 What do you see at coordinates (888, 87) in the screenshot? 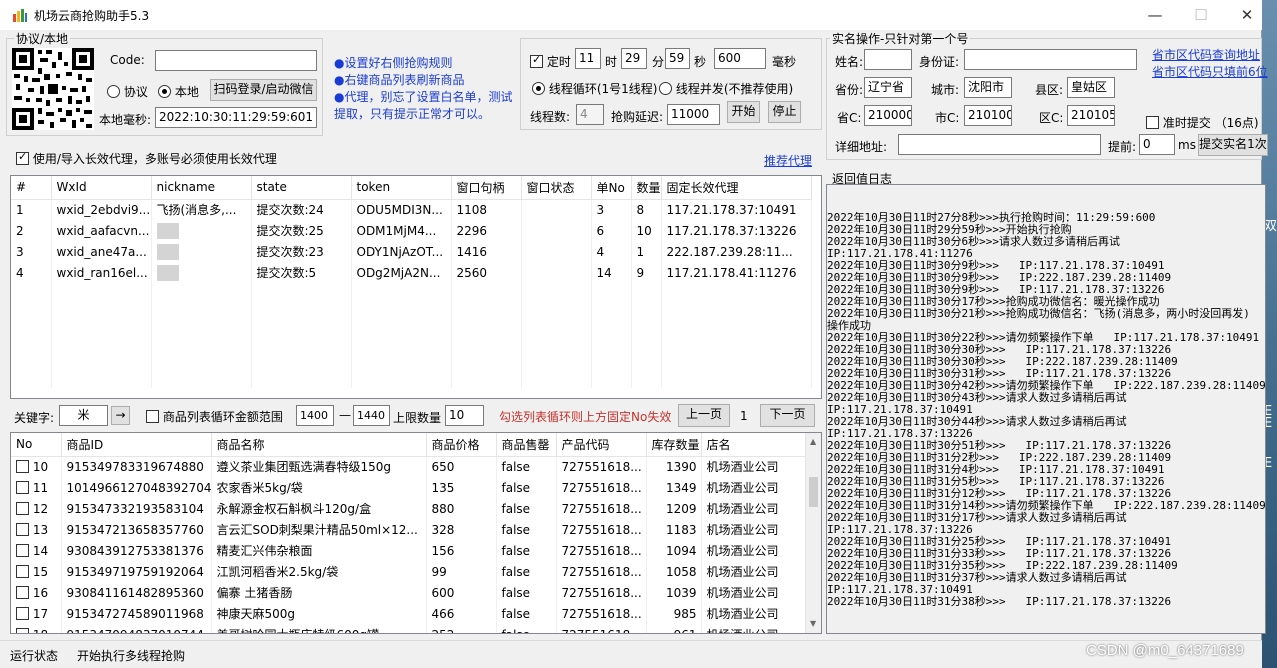
I see `province-input: 辽宁省` at bounding box center [888, 87].